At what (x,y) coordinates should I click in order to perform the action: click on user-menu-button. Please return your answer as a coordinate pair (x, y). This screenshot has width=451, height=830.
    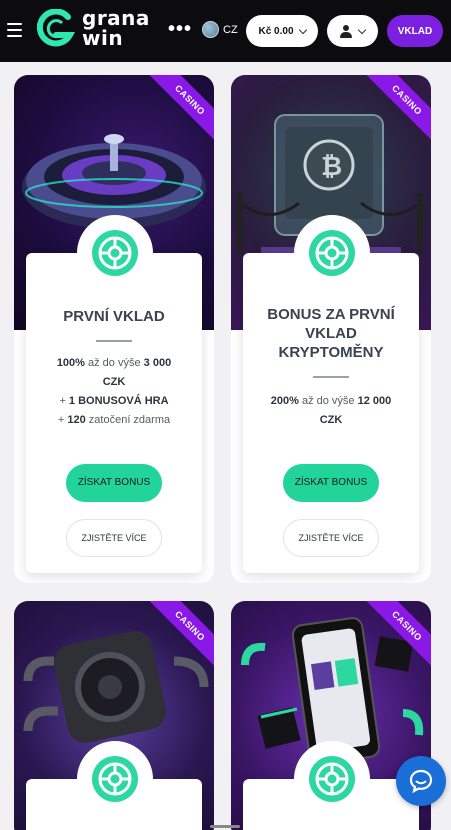
    Looking at the image, I should click on (352, 31).